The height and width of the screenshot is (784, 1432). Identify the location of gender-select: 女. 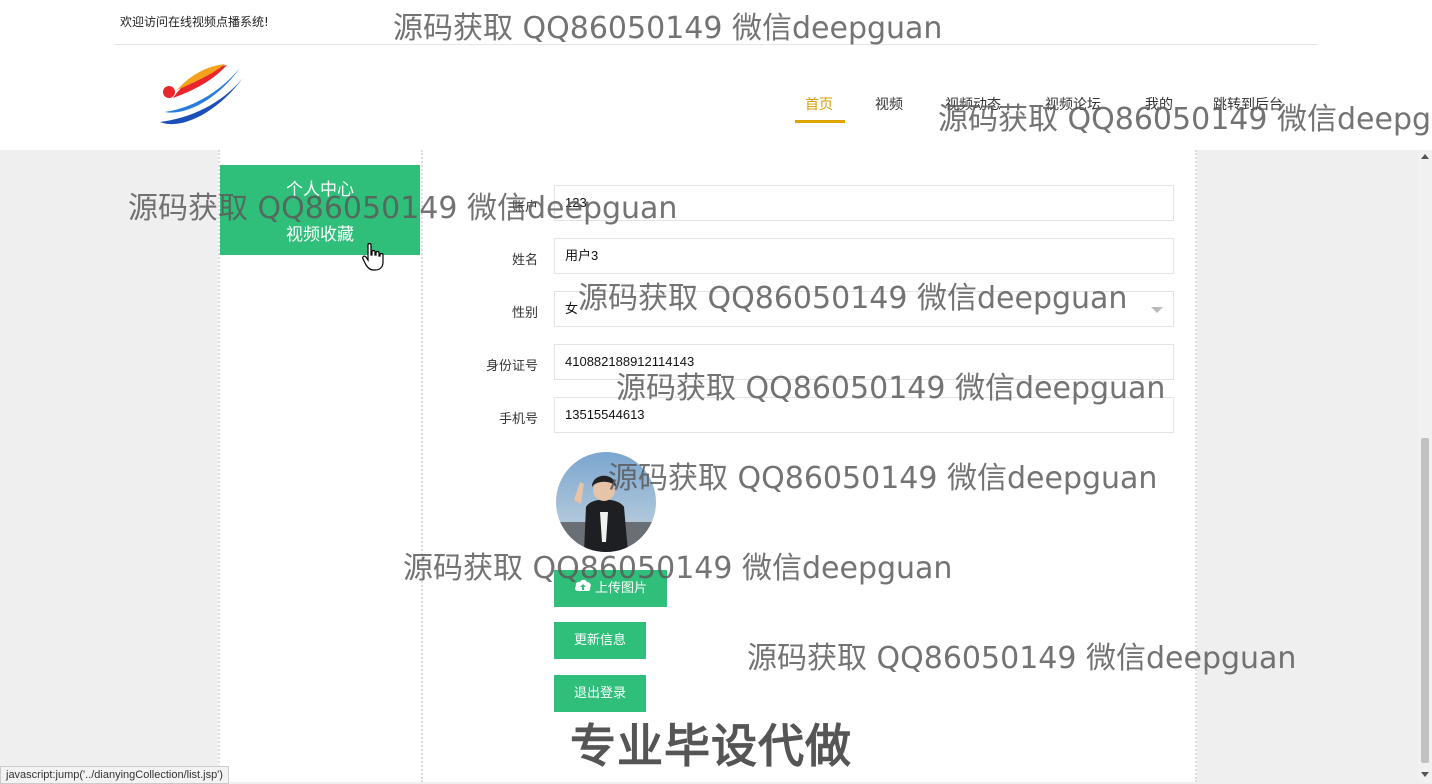
(864, 309).